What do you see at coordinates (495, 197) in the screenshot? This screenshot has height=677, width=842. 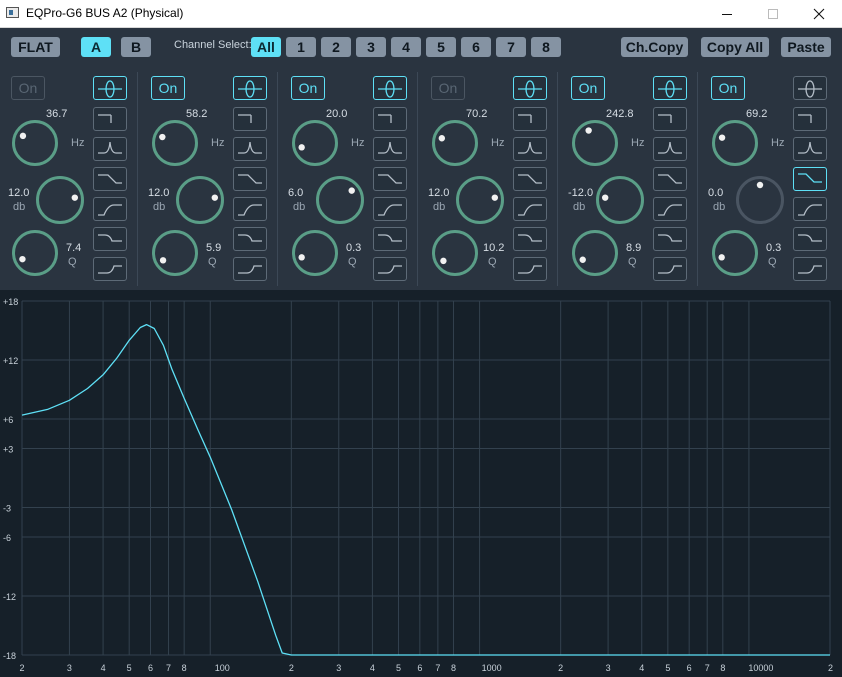 I see `gain-knob-indicator` at bounding box center [495, 197].